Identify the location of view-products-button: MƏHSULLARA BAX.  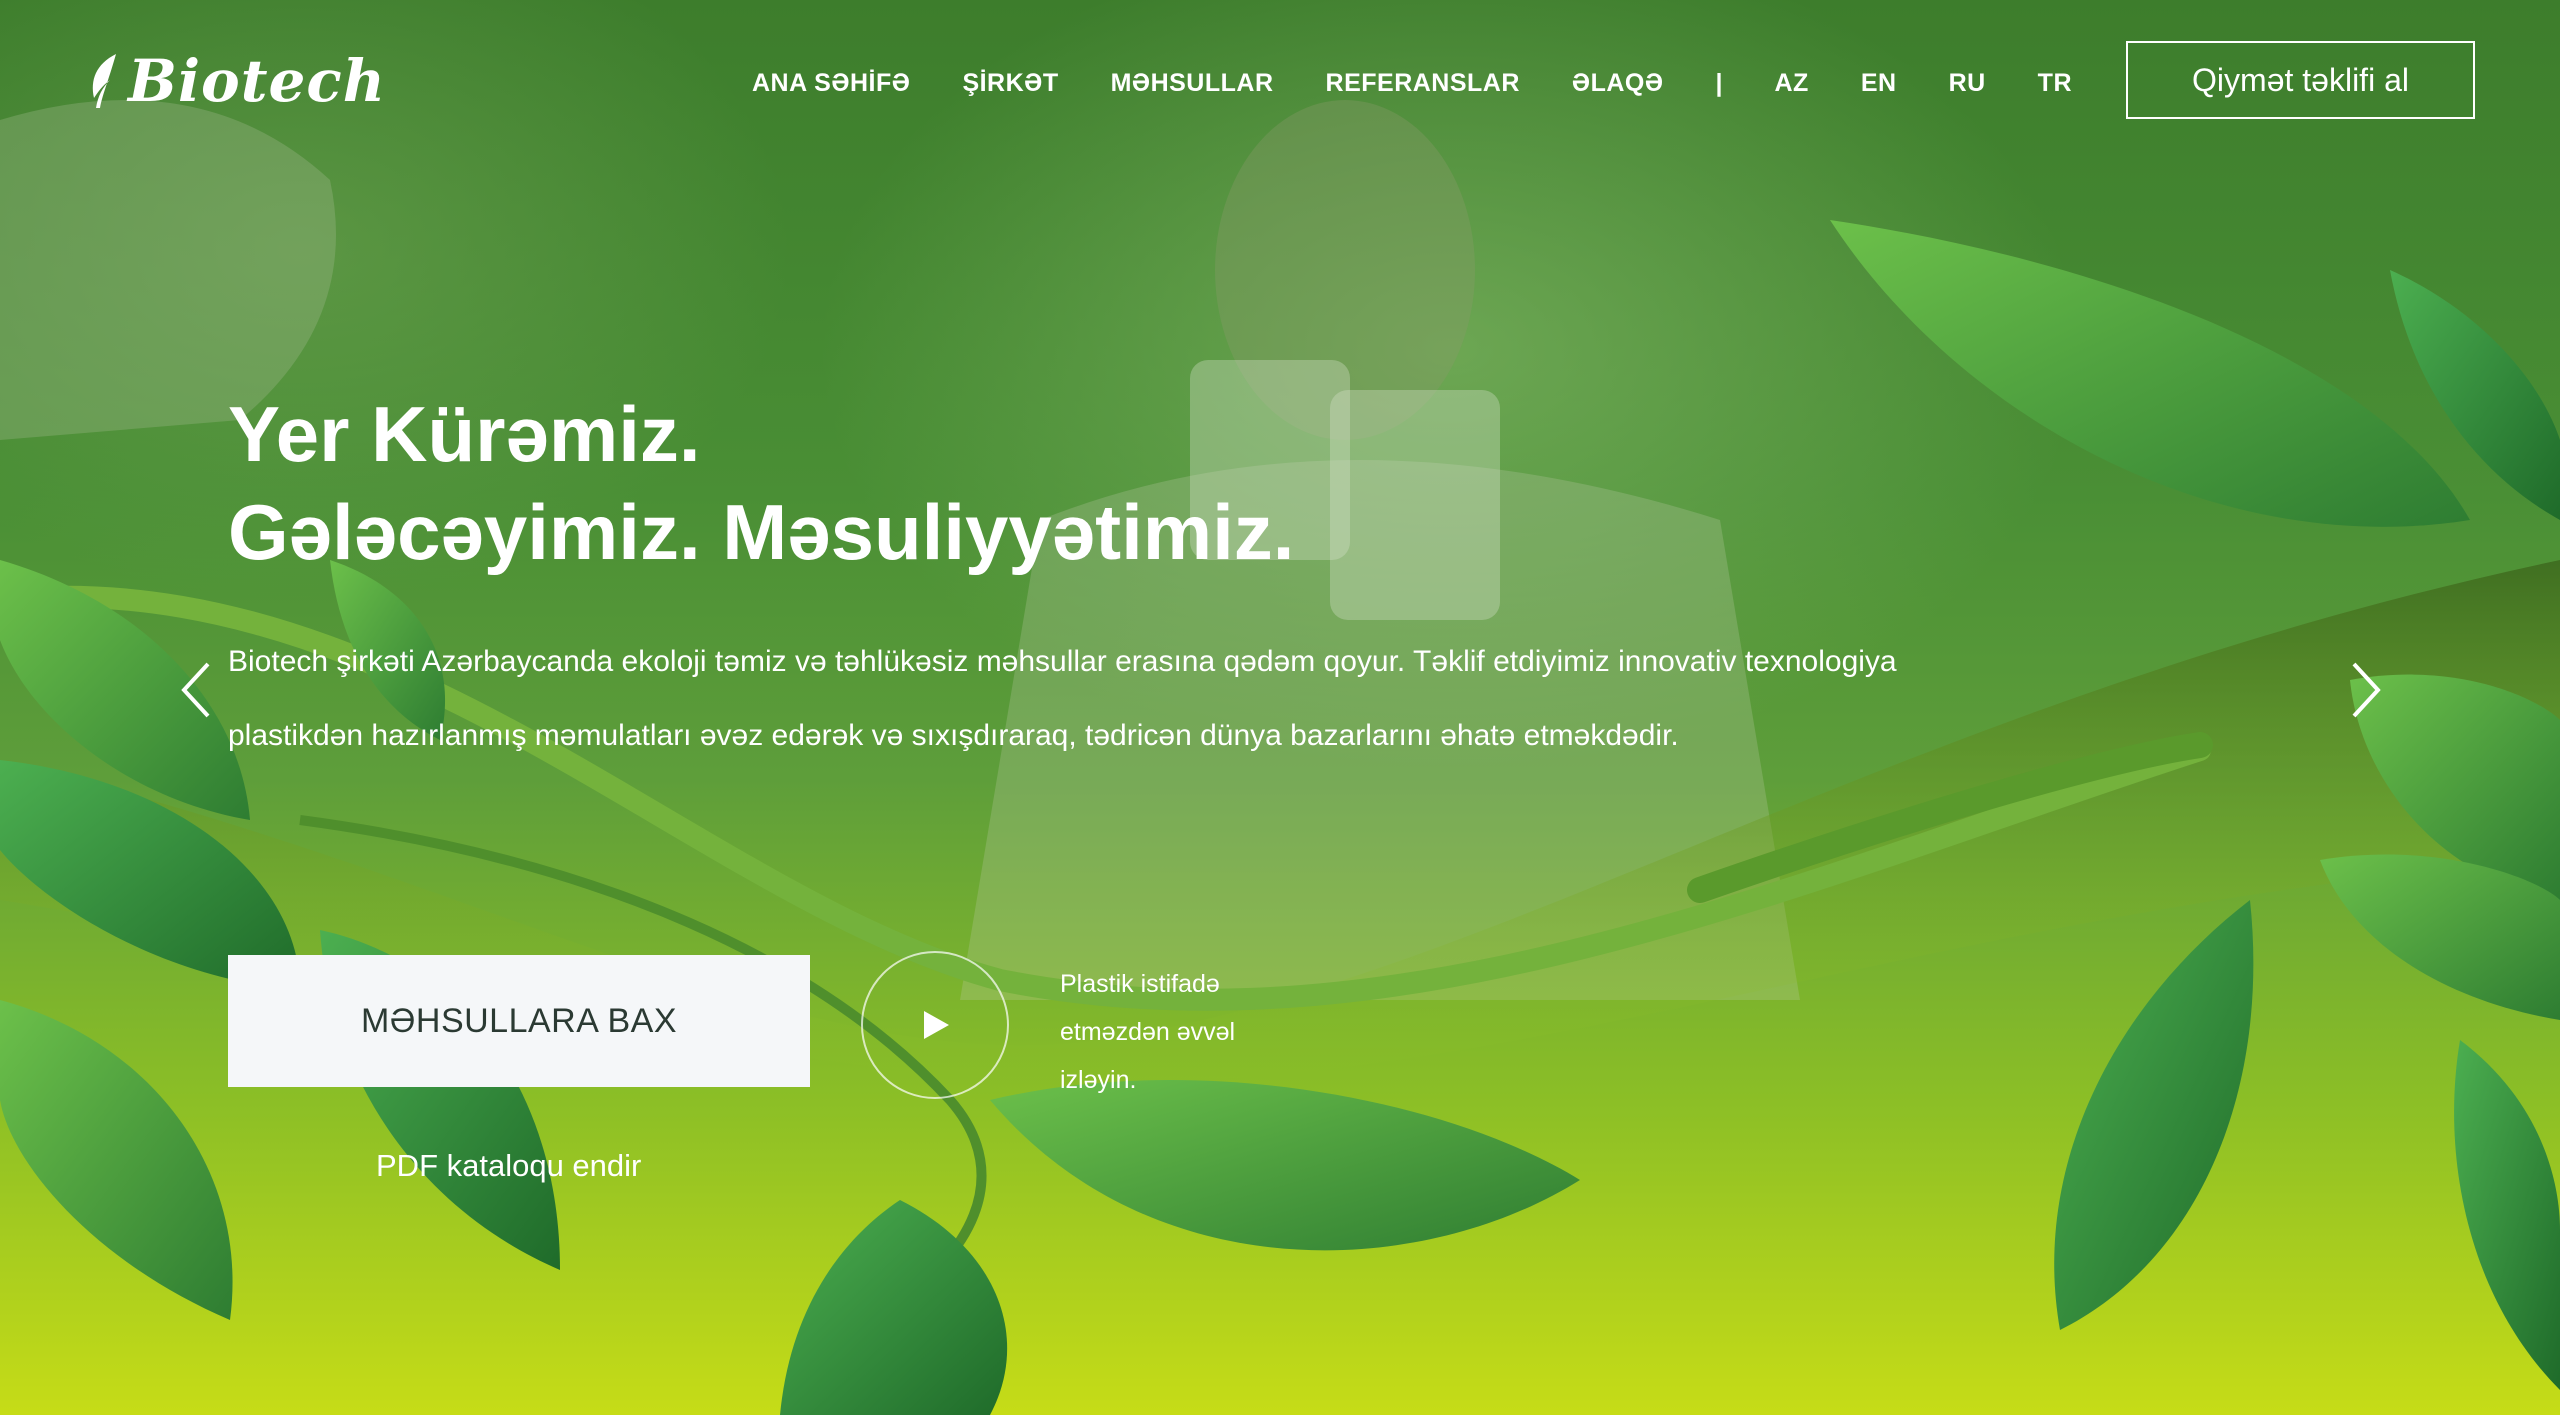
(519, 1021).